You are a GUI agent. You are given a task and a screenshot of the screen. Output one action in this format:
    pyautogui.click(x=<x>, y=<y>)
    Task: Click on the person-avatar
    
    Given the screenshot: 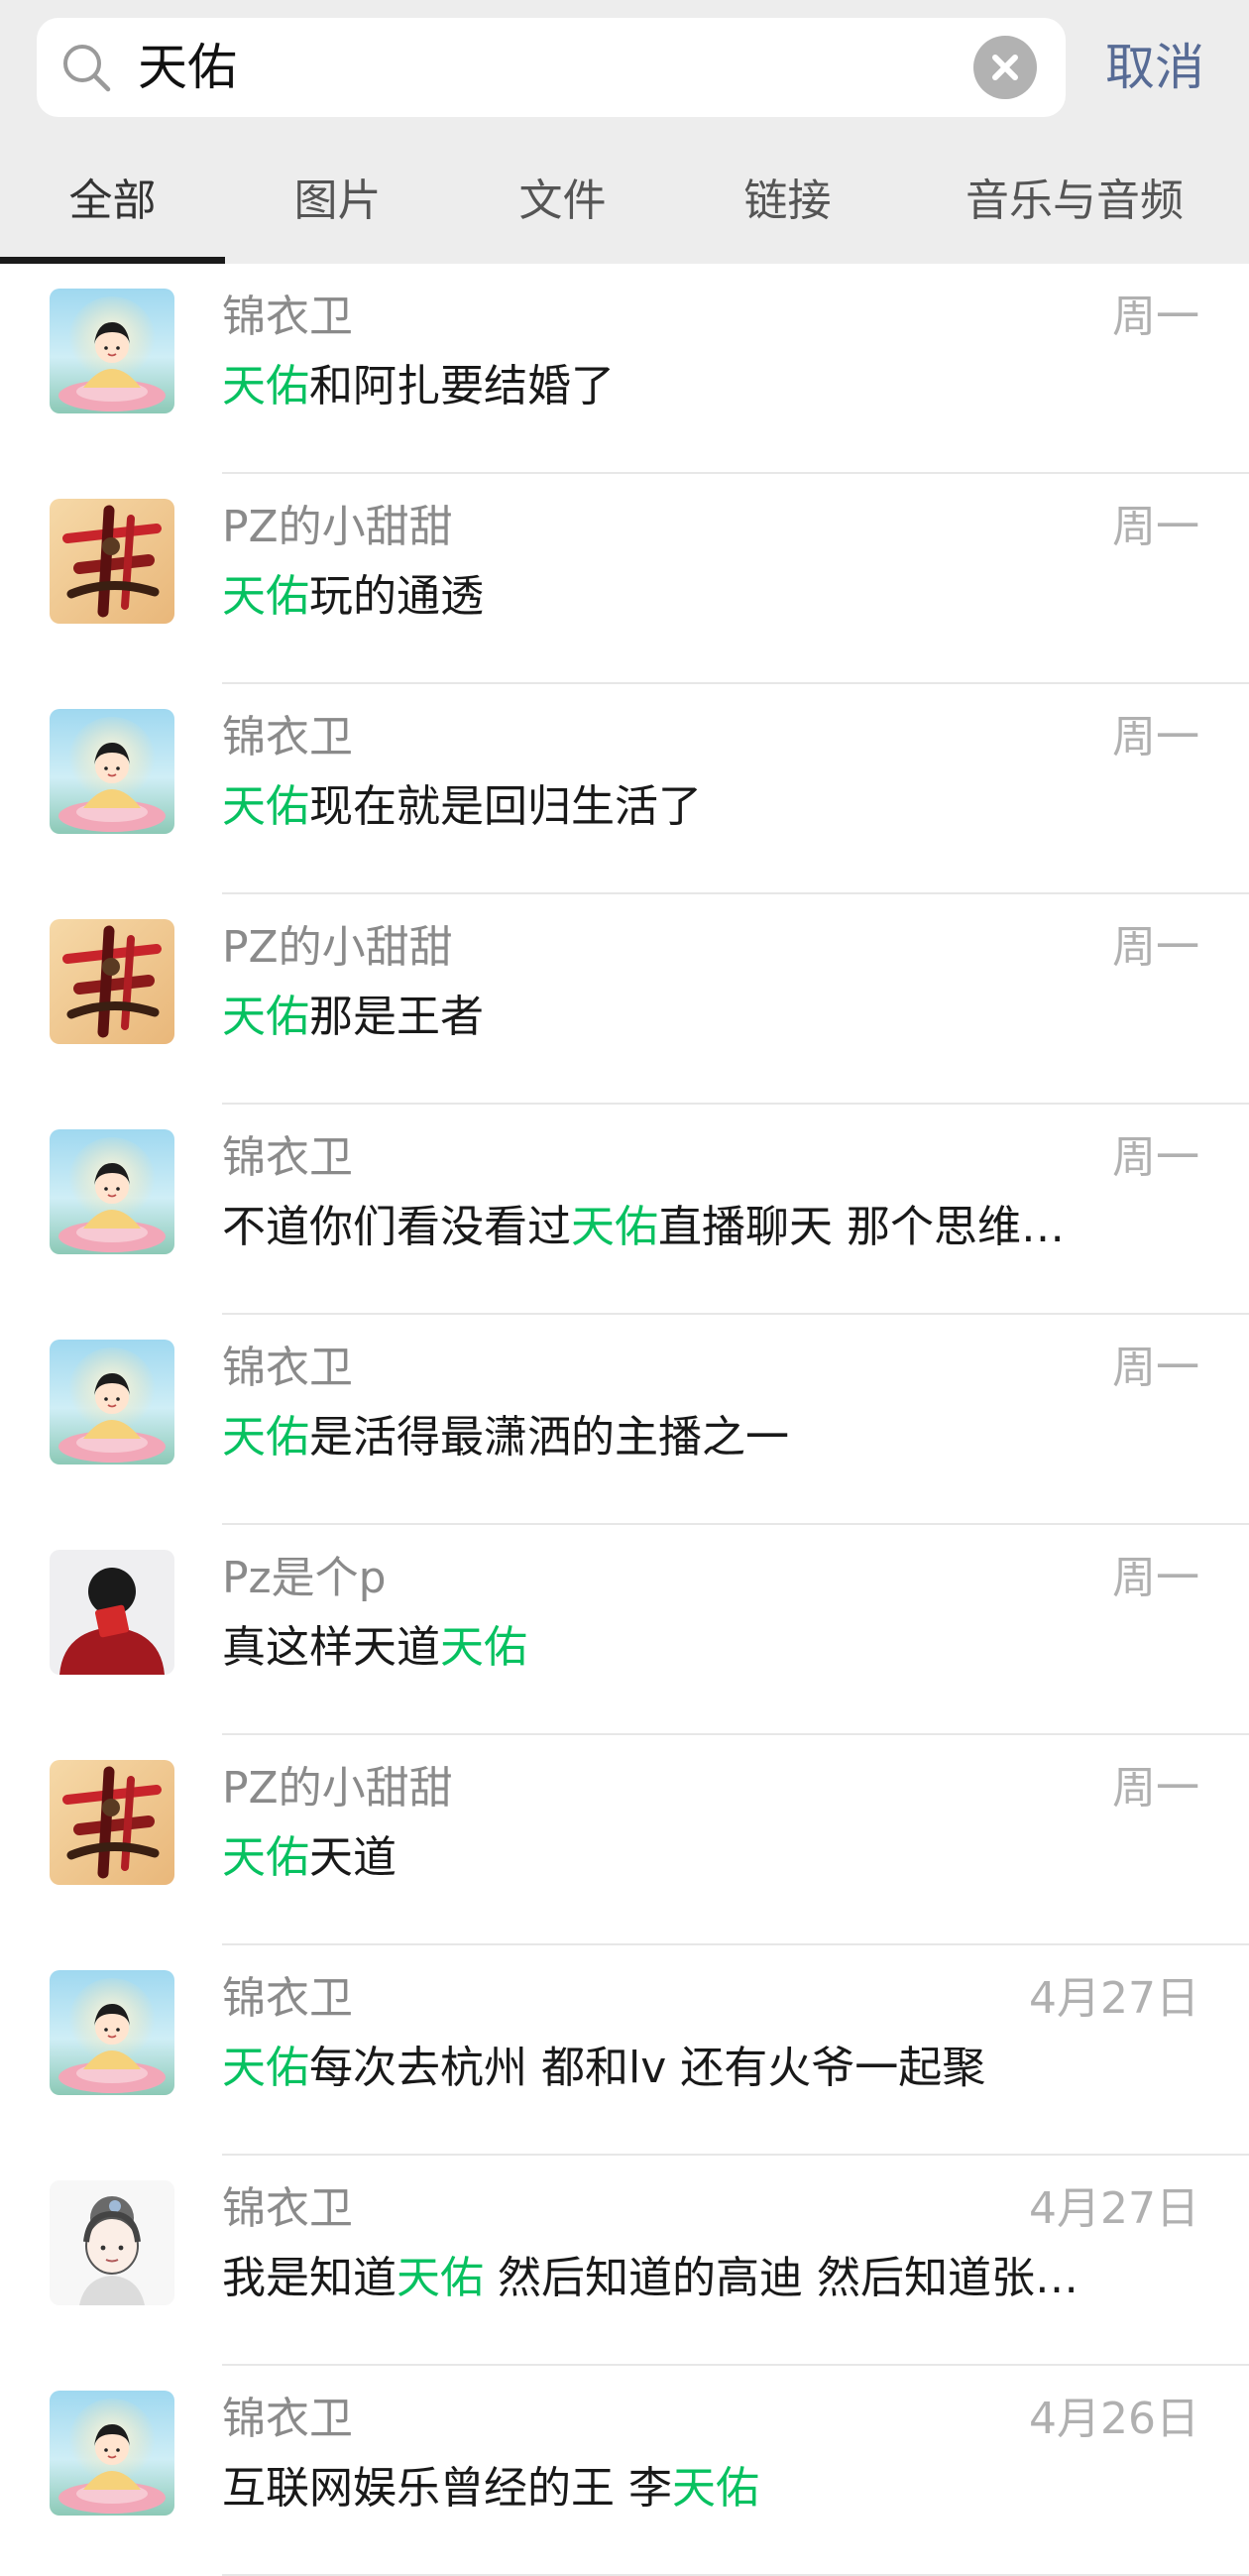 What is the action you would take?
    pyautogui.click(x=112, y=1613)
    